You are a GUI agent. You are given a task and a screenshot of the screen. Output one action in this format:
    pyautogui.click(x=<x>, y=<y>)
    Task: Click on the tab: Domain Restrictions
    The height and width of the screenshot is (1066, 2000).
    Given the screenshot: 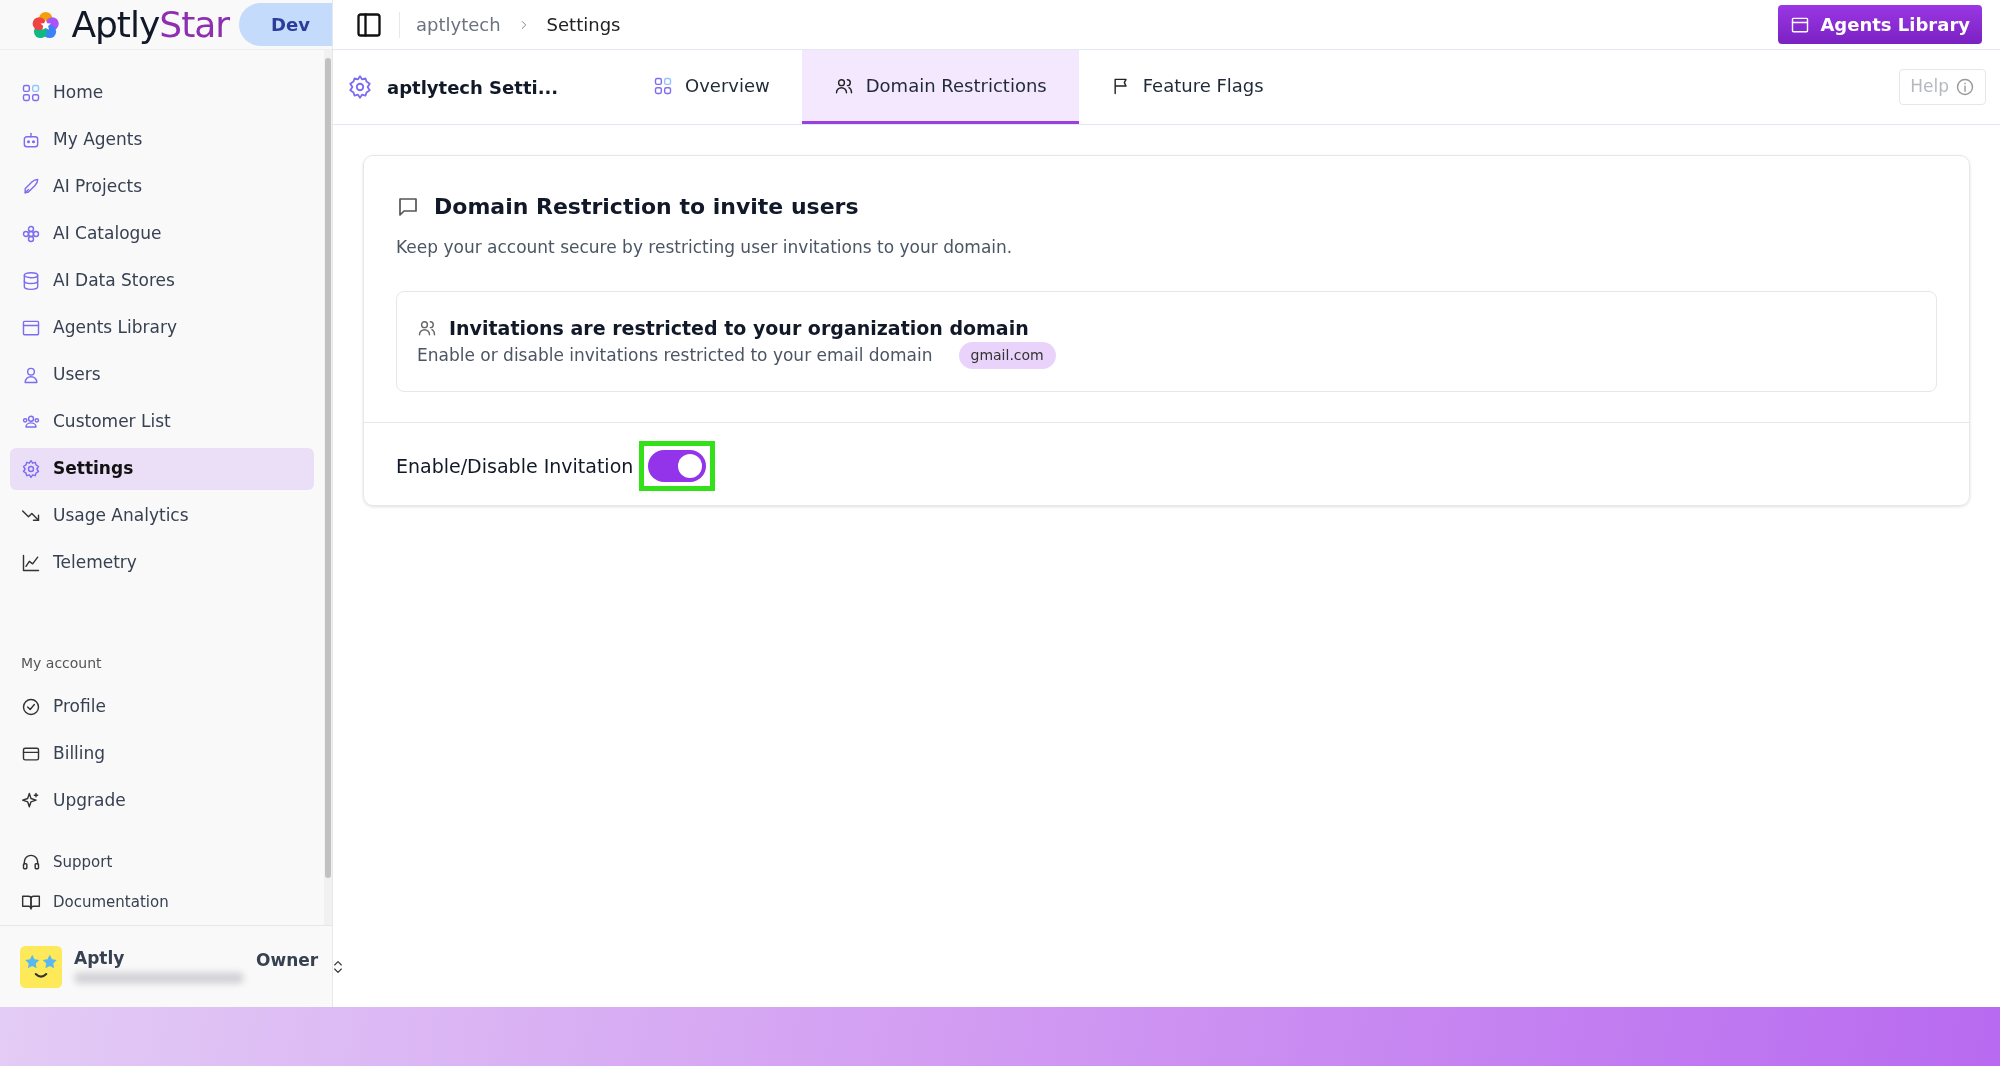 What is the action you would take?
    pyautogui.click(x=940, y=87)
    